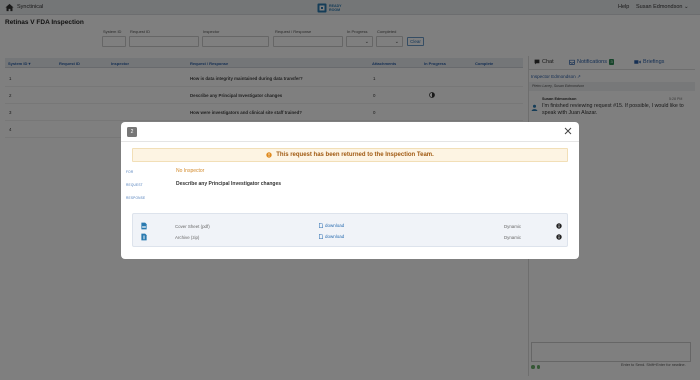  I want to click on close-icon, so click(568, 131).